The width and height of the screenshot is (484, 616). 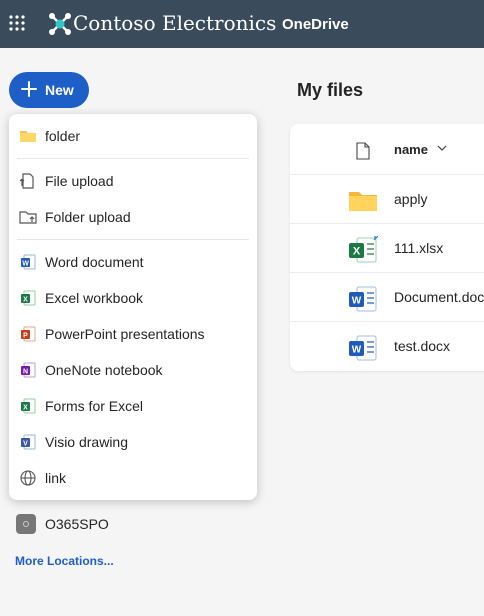 What do you see at coordinates (94, 298) in the screenshot?
I see `menu-item-label: Excel workbook` at bounding box center [94, 298].